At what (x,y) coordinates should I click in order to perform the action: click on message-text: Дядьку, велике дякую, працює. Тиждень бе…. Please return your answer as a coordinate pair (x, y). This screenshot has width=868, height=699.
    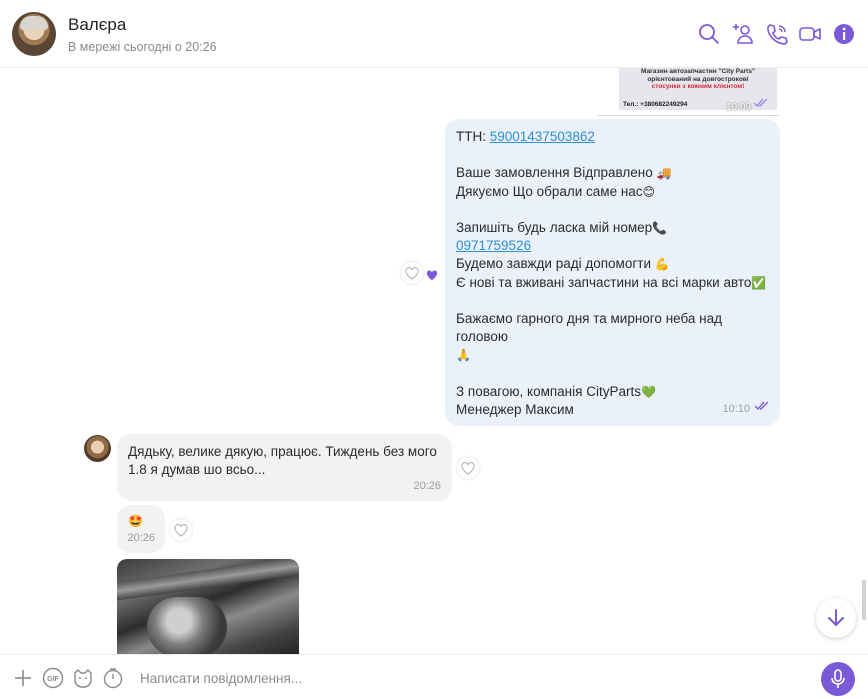
    Looking at the image, I should click on (282, 461).